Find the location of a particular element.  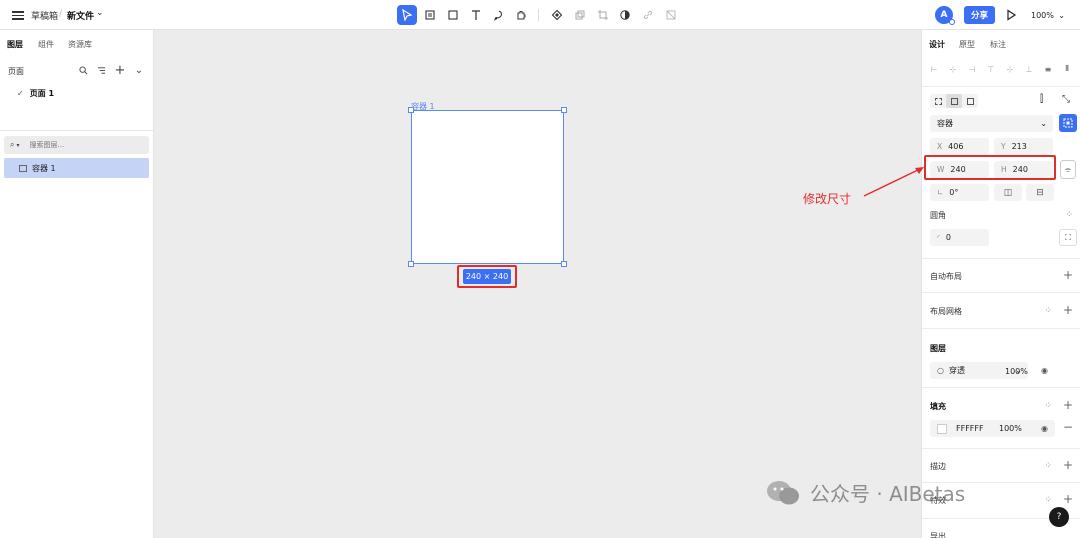

remove-fill-icon: − is located at coordinates (1068, 427).